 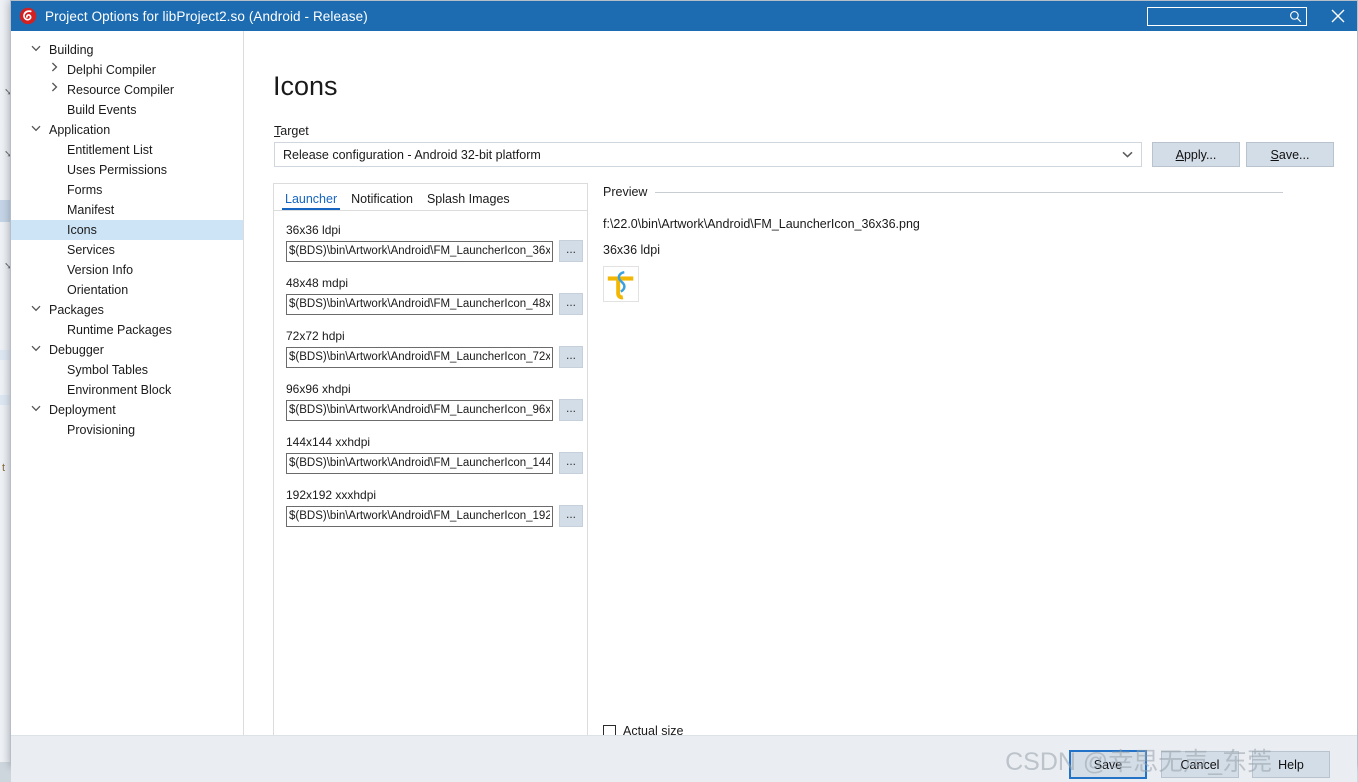 What do you see at coordinates (127, 410) in the screenshot?
I see `sidebar-item-deployment: Deployment` at bounding box center [127, 410].